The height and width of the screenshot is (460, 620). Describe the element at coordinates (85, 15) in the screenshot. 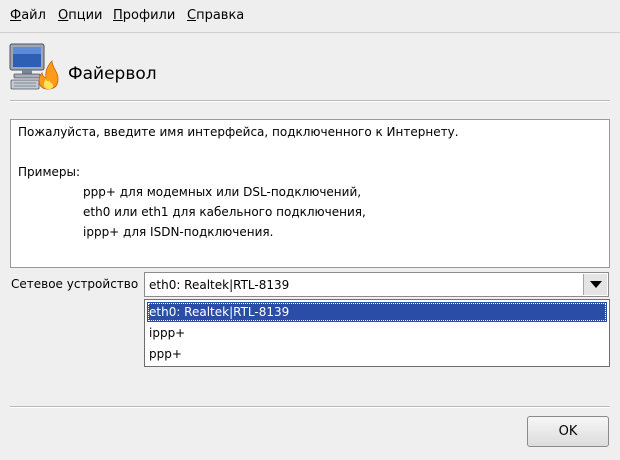

I see `menu-options-label: пции` at that location.